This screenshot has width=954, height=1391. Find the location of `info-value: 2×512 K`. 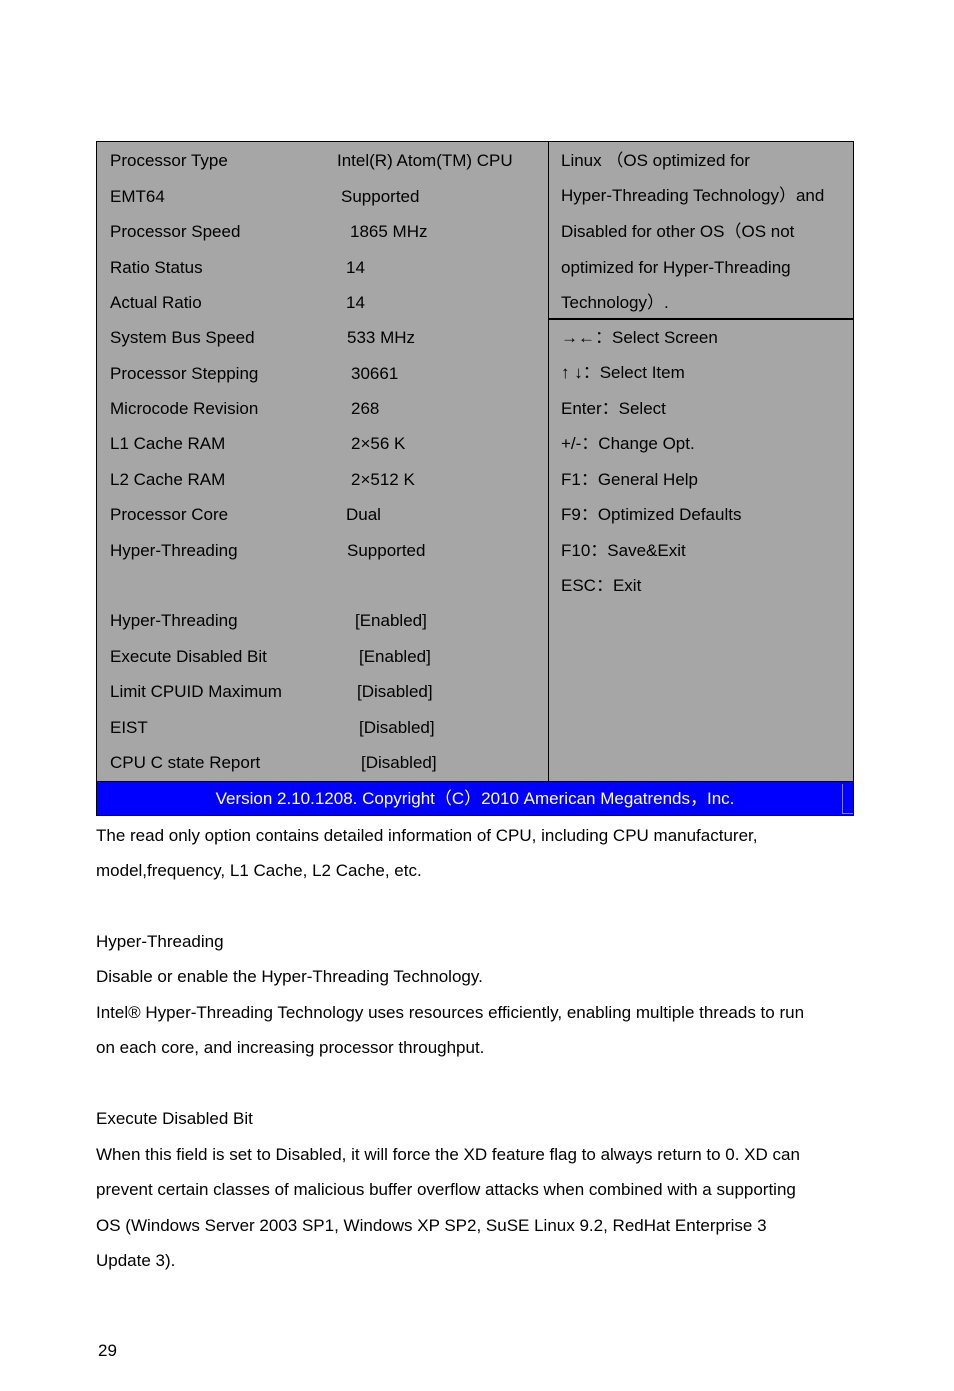

info-value: 2×512 K is located at coordinates (383, 479).